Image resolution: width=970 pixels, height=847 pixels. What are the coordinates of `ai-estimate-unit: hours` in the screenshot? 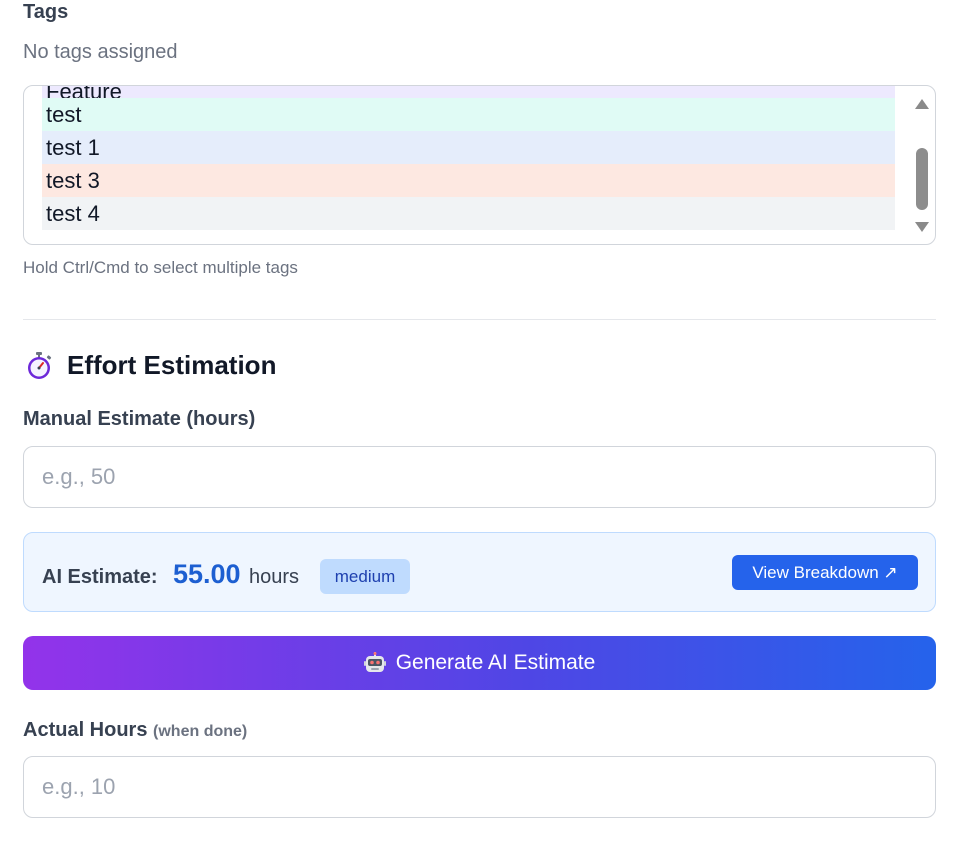 It's located at (274, 577).